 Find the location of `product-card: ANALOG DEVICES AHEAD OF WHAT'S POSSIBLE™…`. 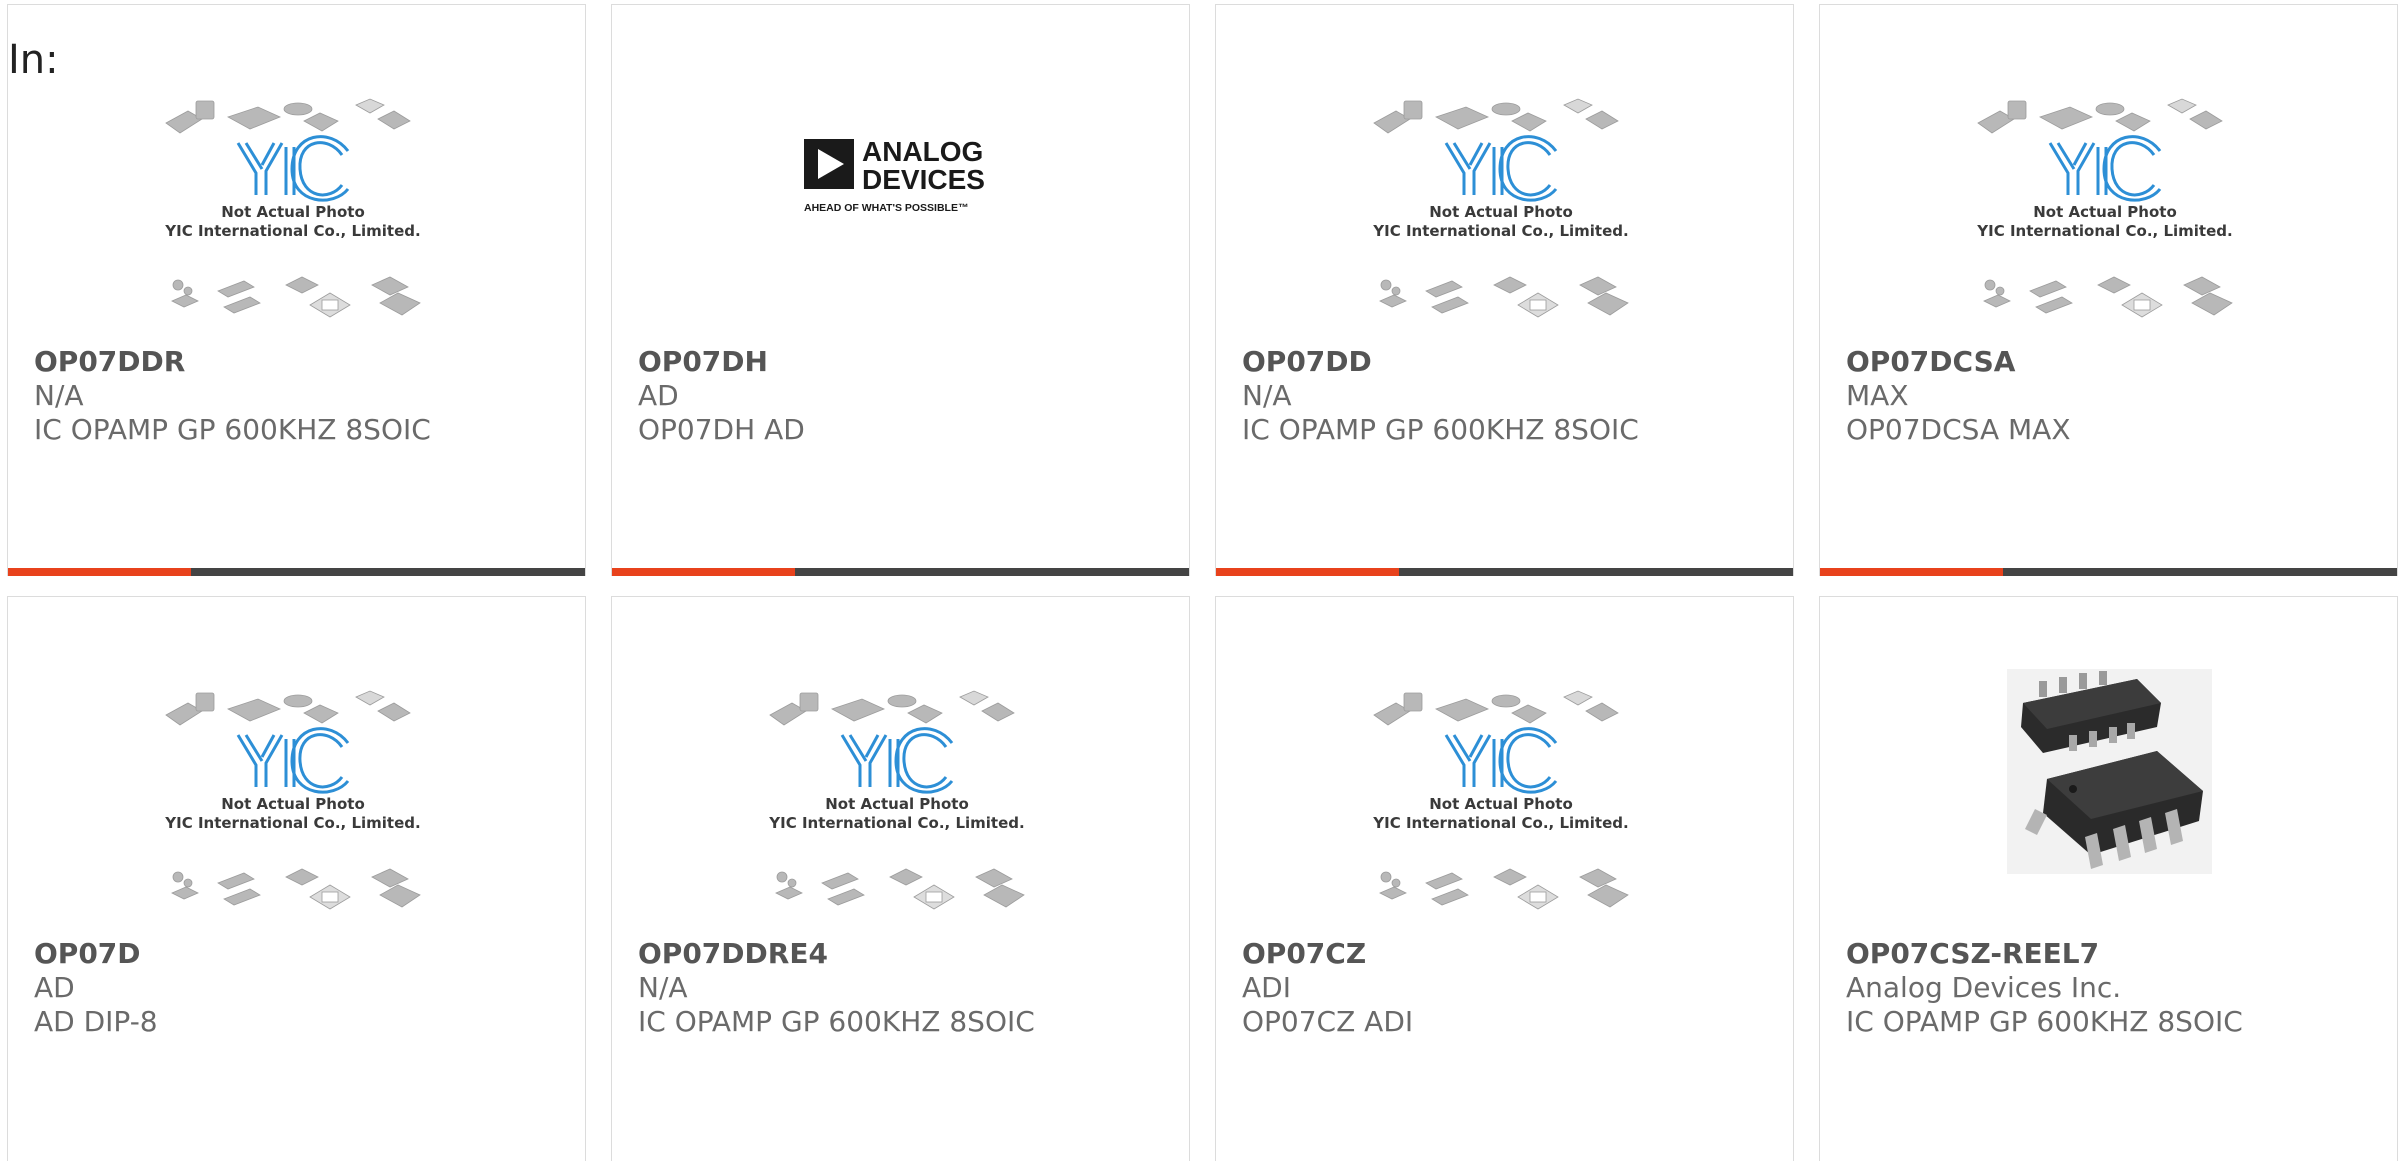

product-card: ANALOG DEVICES AHEAD OF WHAT'S POSSIBLE™… is located at coordinates (900, 290).